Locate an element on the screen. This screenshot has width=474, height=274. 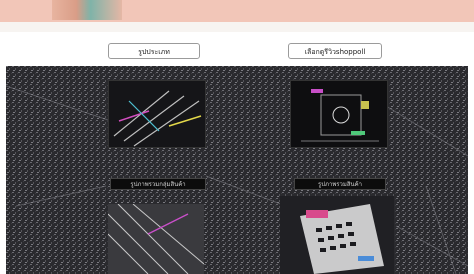
banner-divider is located at coordinates (237, 27).